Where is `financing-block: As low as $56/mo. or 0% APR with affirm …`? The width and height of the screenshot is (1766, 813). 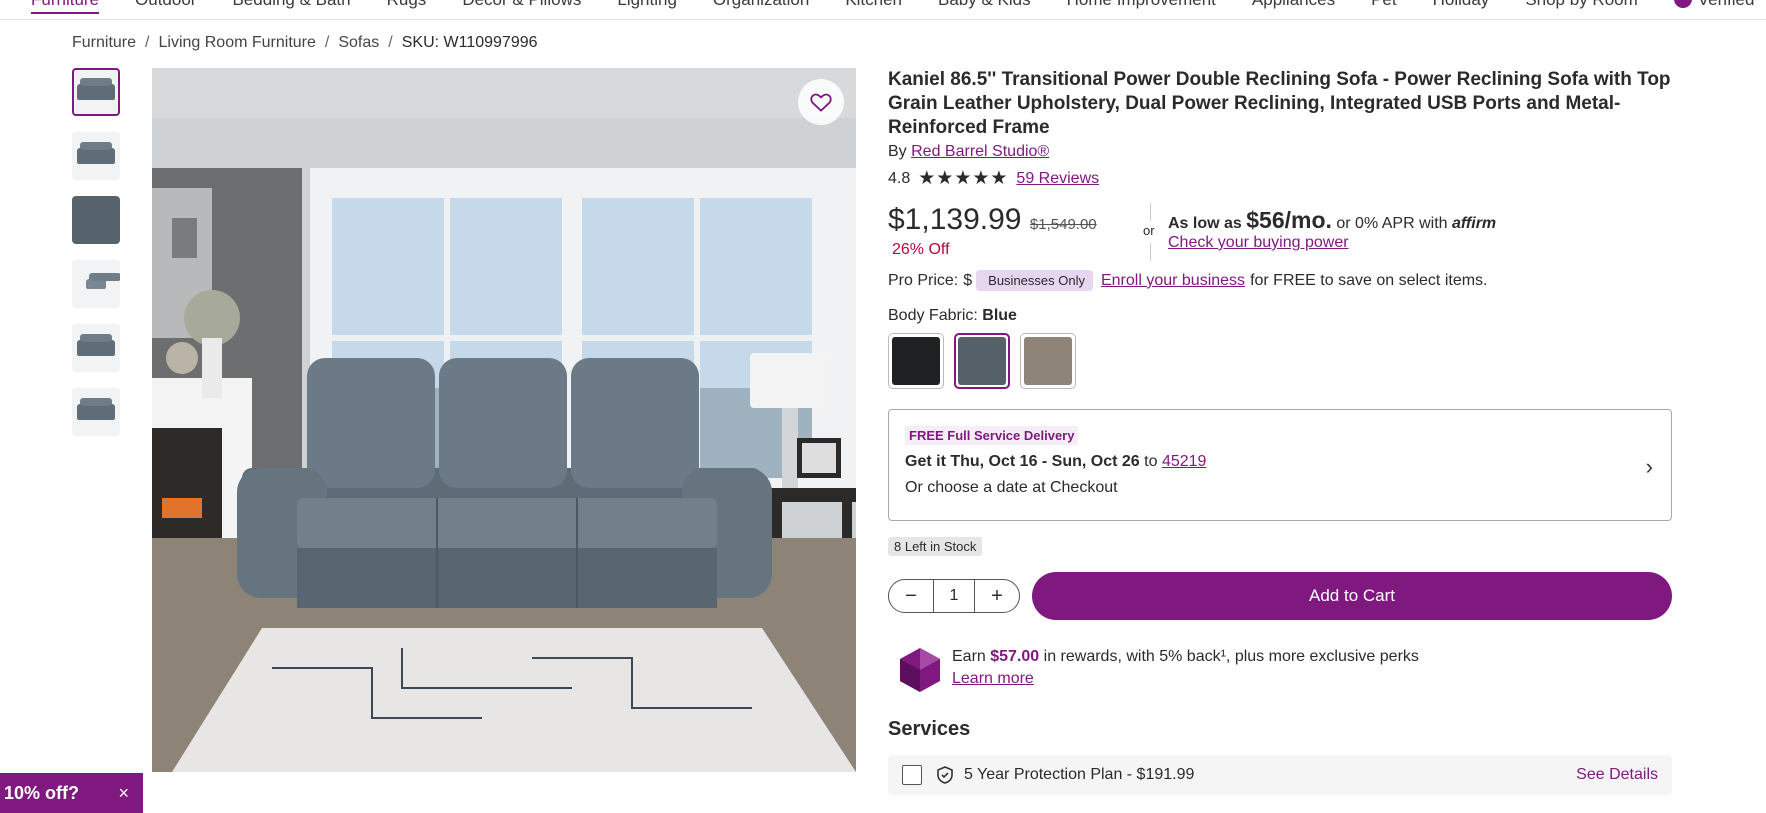
financing-block: As low as $56/mo. or 0% APR with affirm … is located at coordinates (1332, 231).